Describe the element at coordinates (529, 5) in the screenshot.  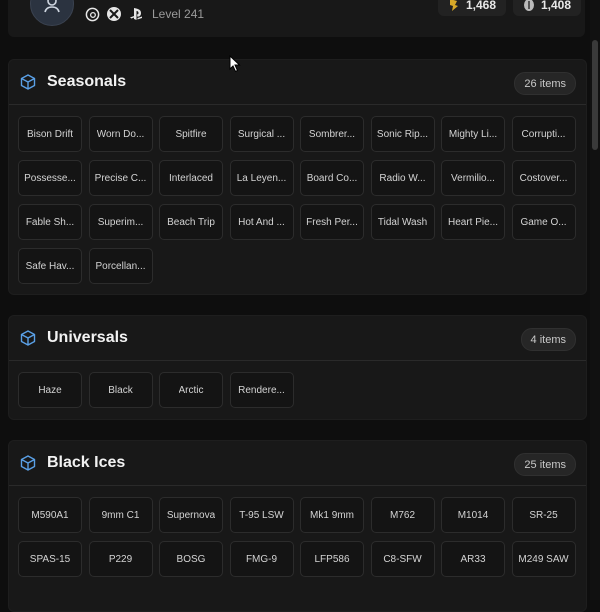
I see `credits-icon` at that location.